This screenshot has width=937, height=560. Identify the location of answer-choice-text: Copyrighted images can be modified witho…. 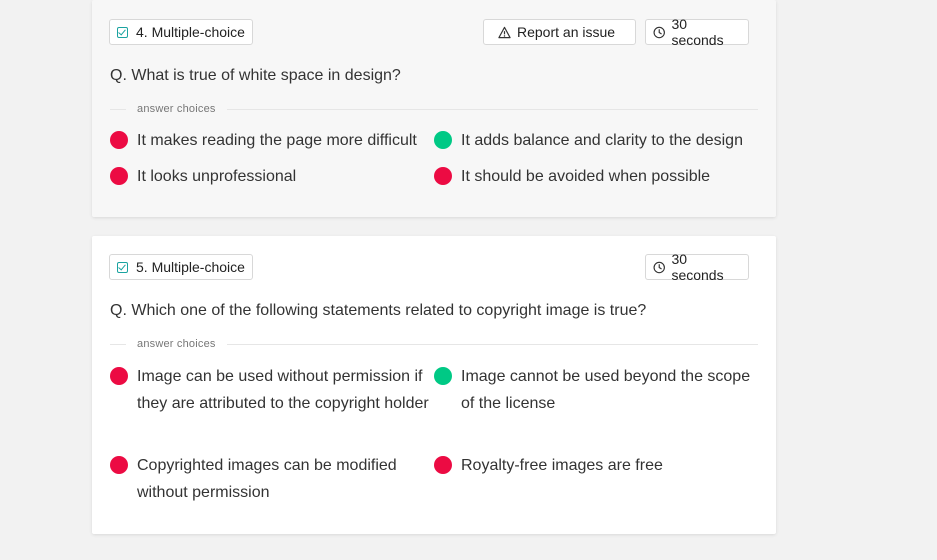
(267, 479).